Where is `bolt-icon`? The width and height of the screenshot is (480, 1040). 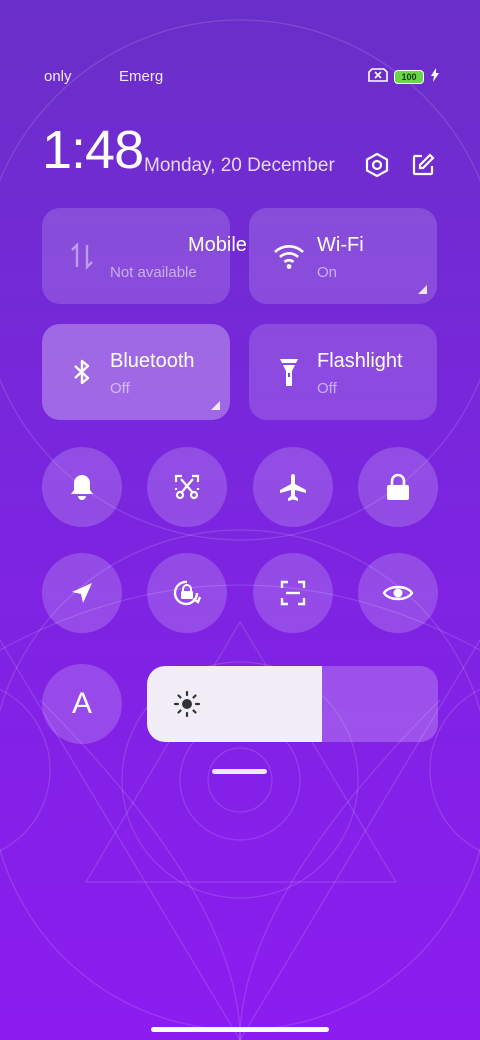
bolt-icon is located at coordinates (435, 77).